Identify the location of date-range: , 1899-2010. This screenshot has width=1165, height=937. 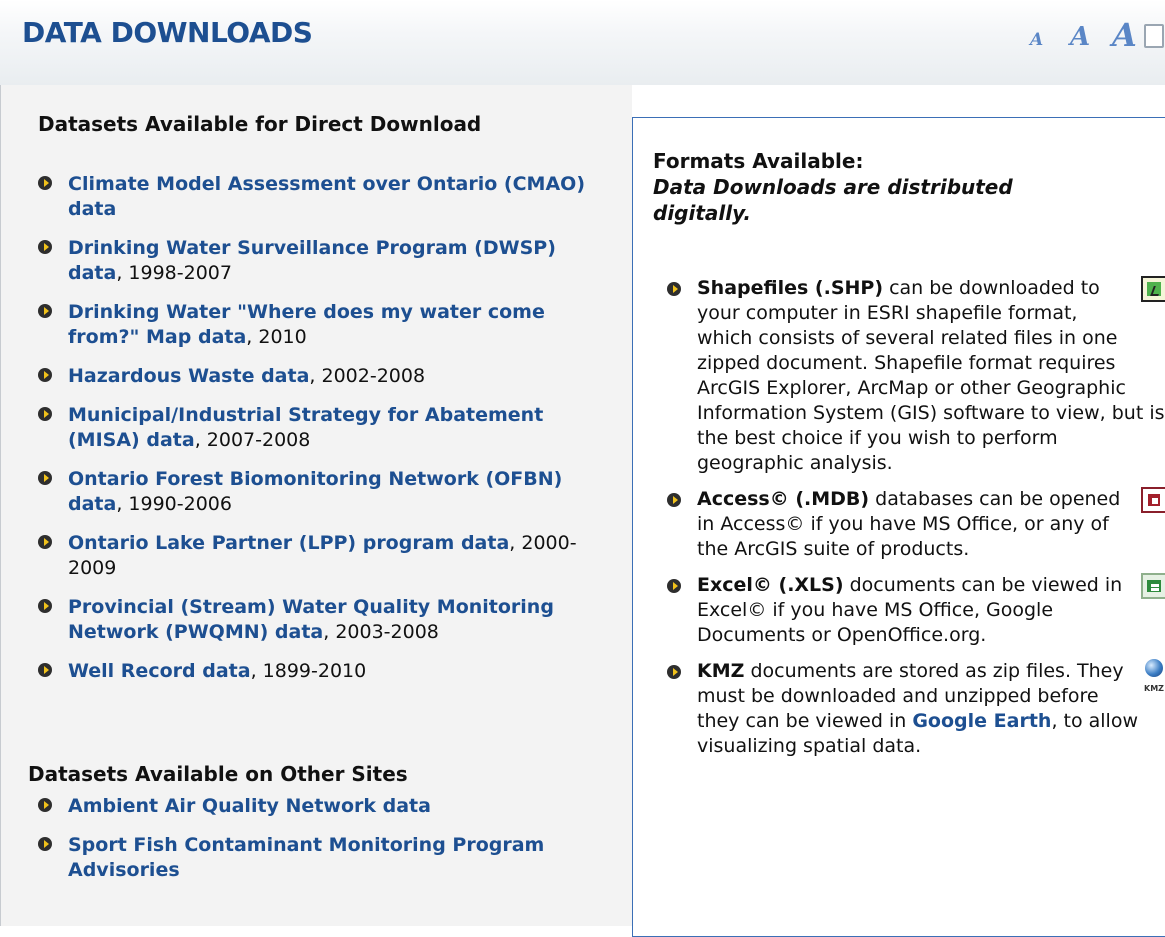
(308, 671).